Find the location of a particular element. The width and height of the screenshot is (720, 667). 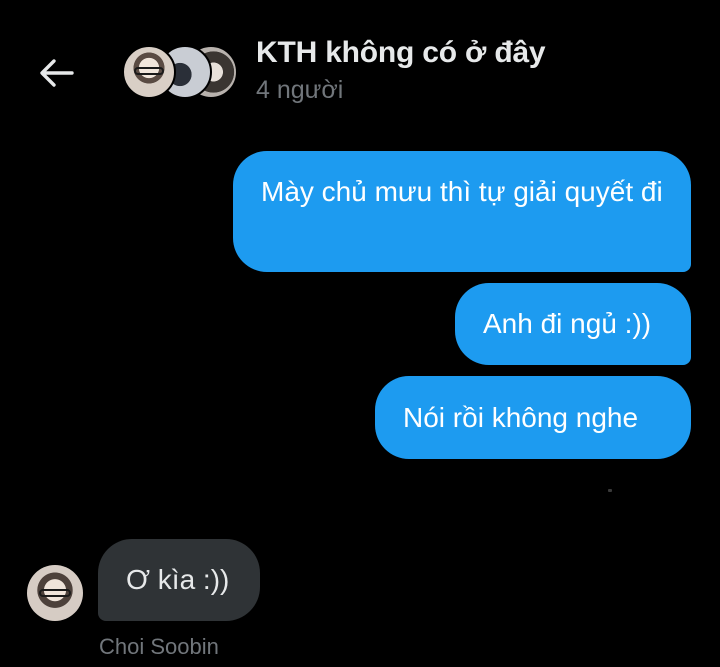

avatar is located at coordinates (149, 72).